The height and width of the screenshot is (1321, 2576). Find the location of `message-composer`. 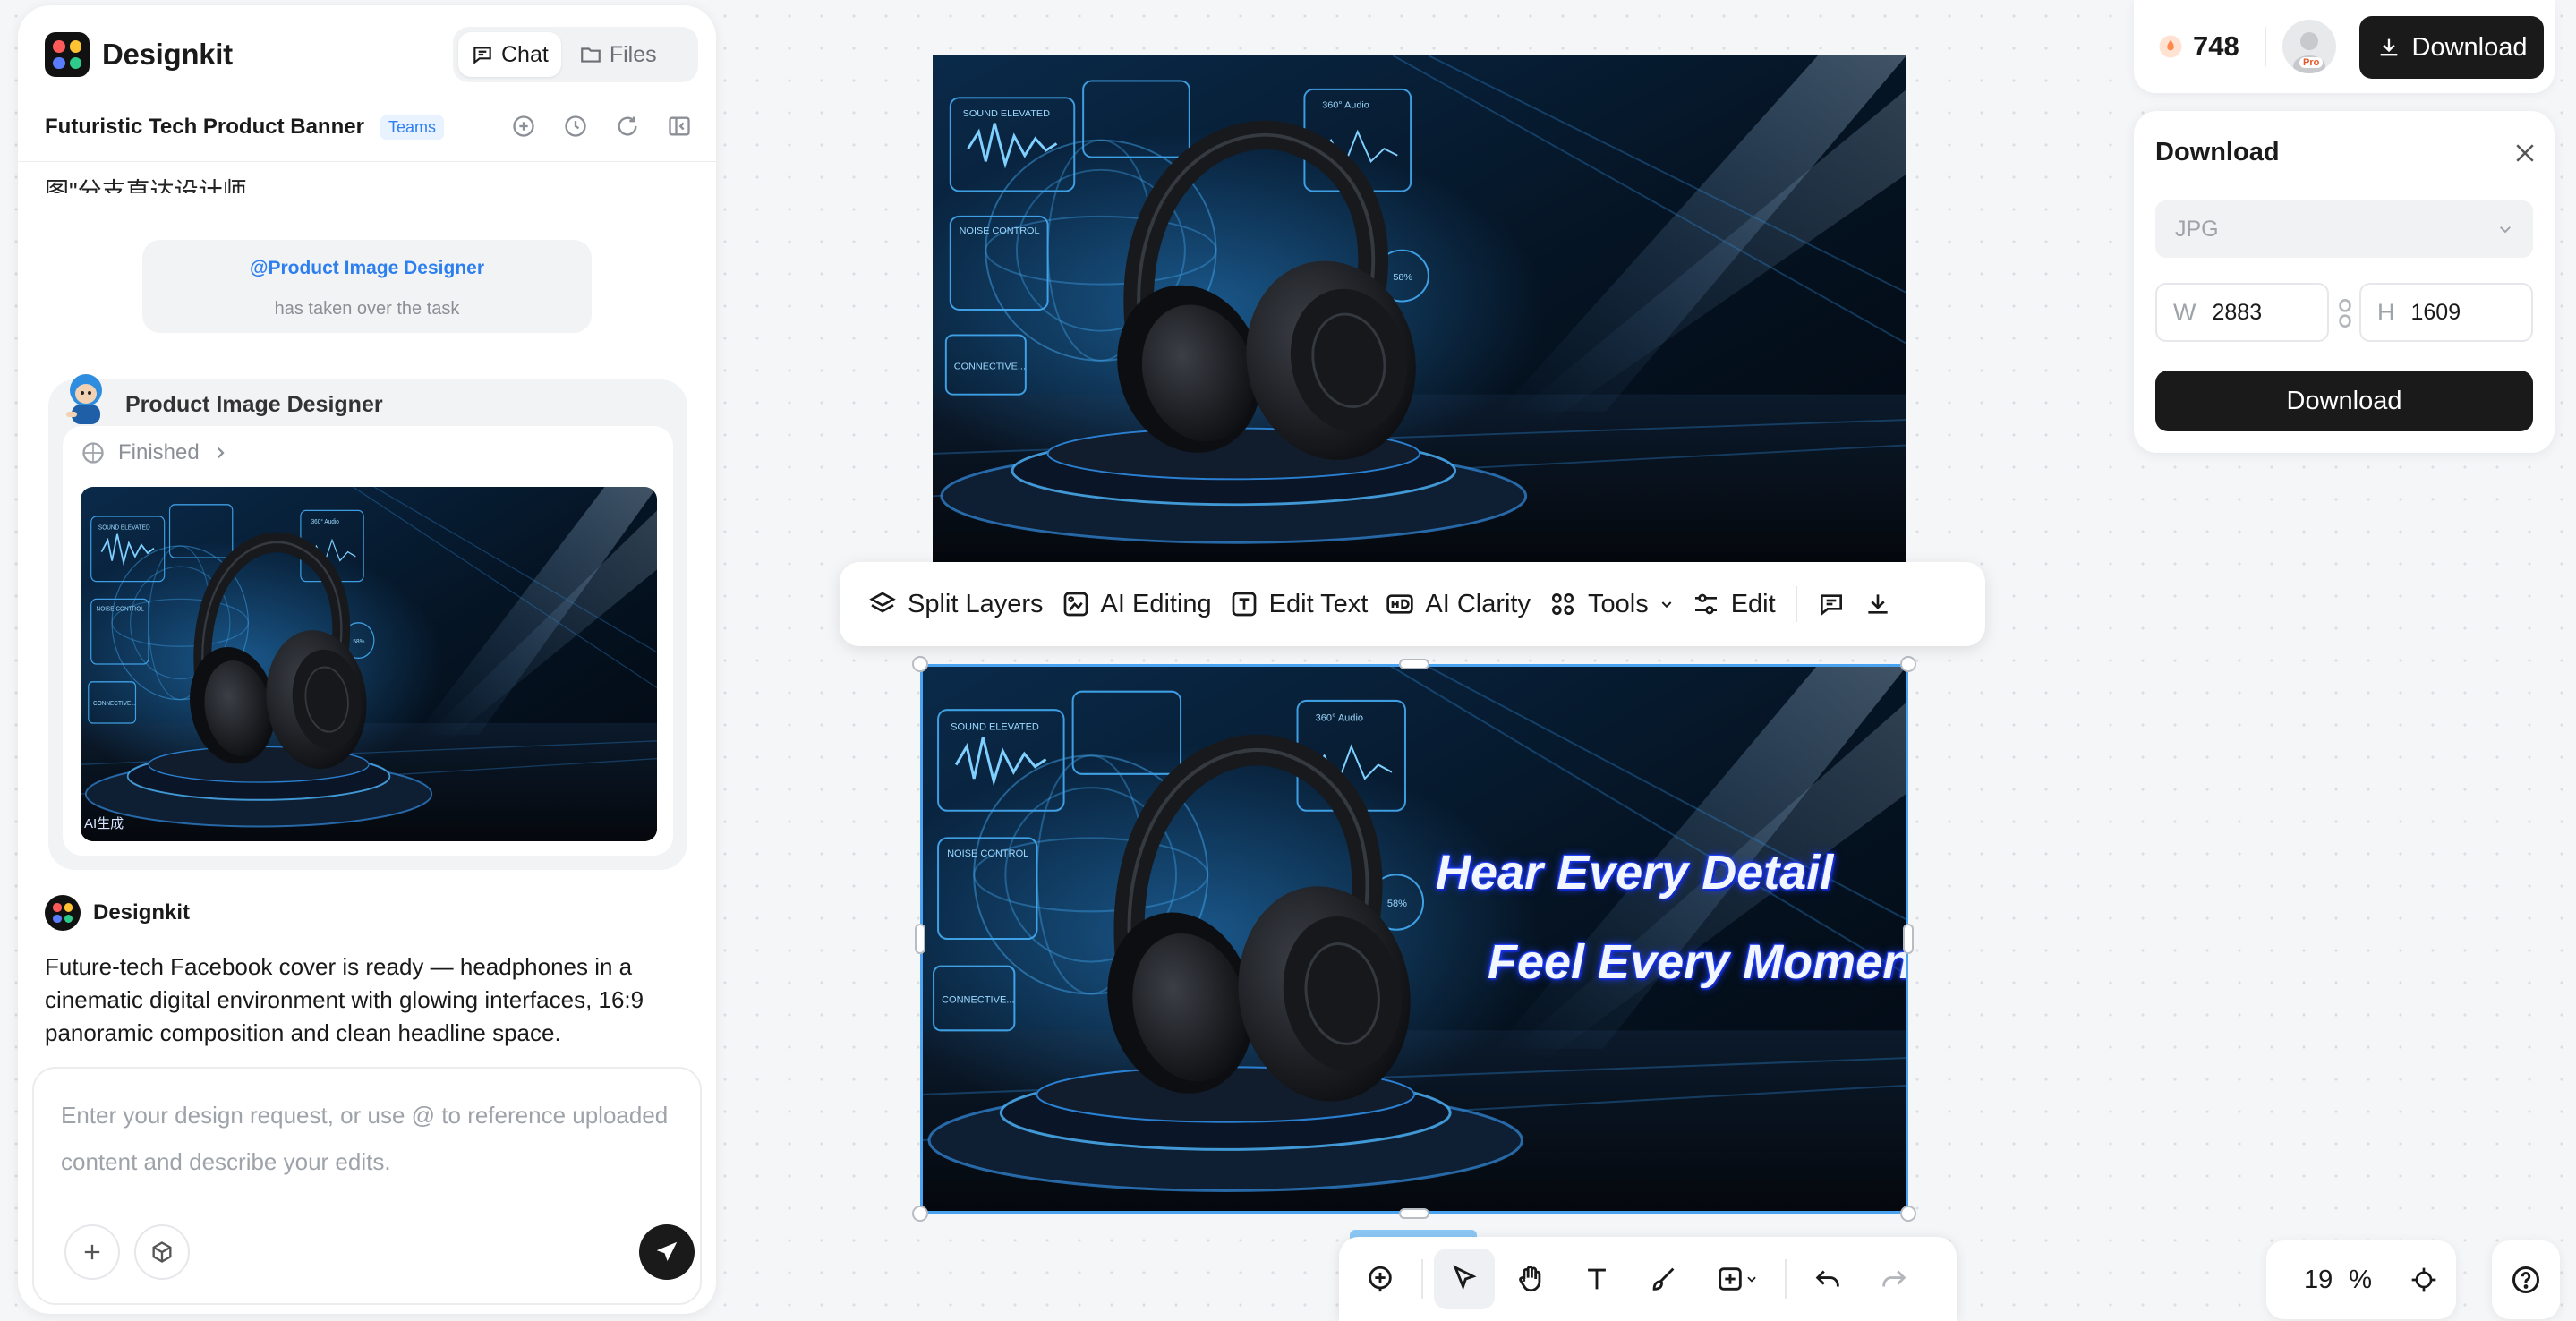

message-composer is located at coordinates (367, 1186).